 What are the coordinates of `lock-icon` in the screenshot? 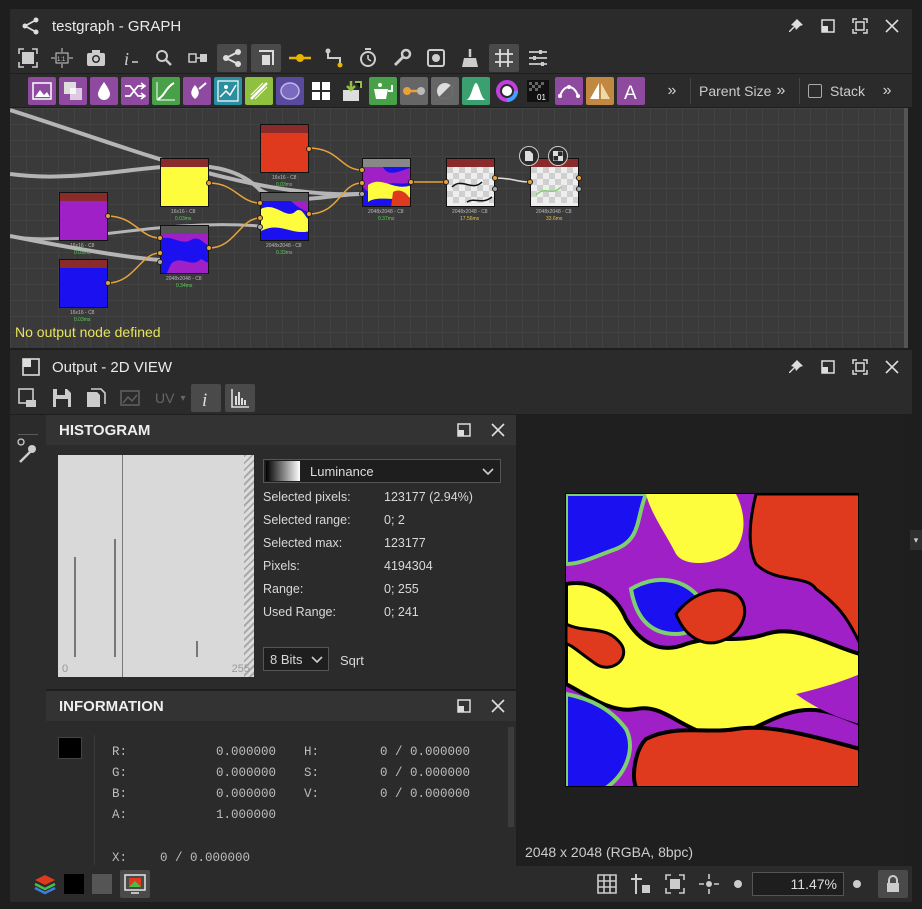 It's located at (893, 884).